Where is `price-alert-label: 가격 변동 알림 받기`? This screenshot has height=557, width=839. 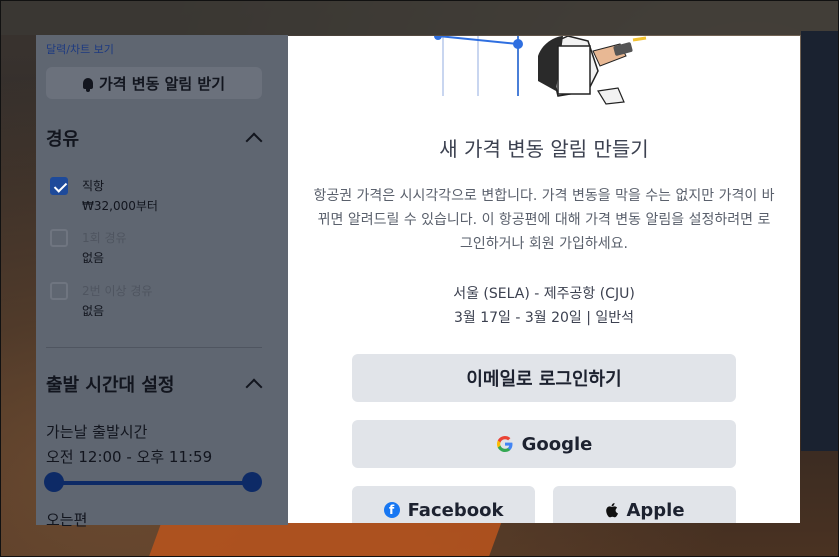
price-alert-label: 가격 변동 알림 받기 is located at coordinates (162, 83).